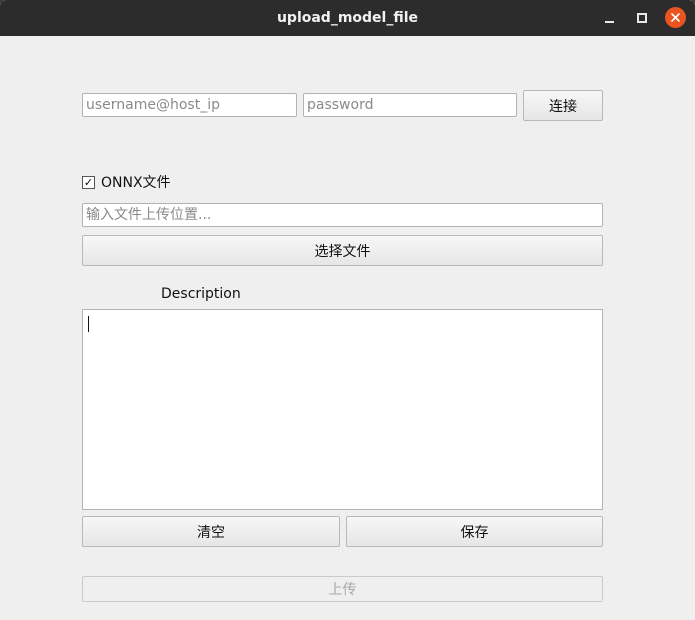 This screenshot has width=695, height=620. I want to click on username-input, so click(189, 105).